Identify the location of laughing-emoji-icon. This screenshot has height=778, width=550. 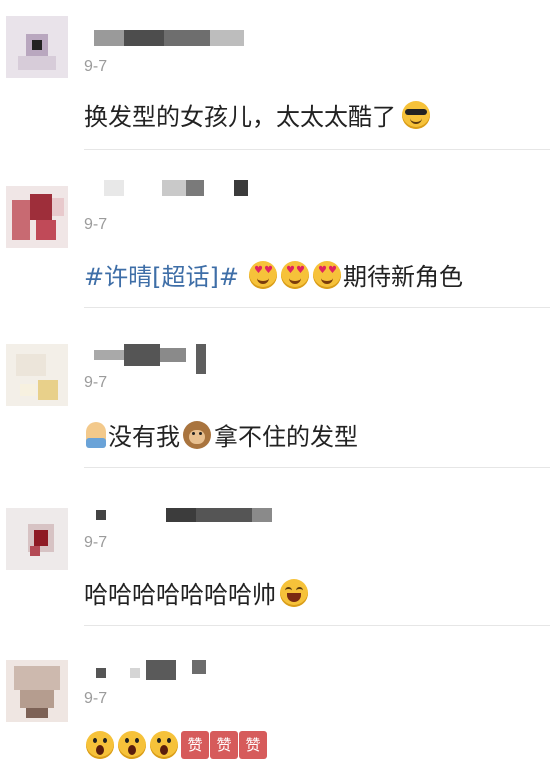
(294, 592).